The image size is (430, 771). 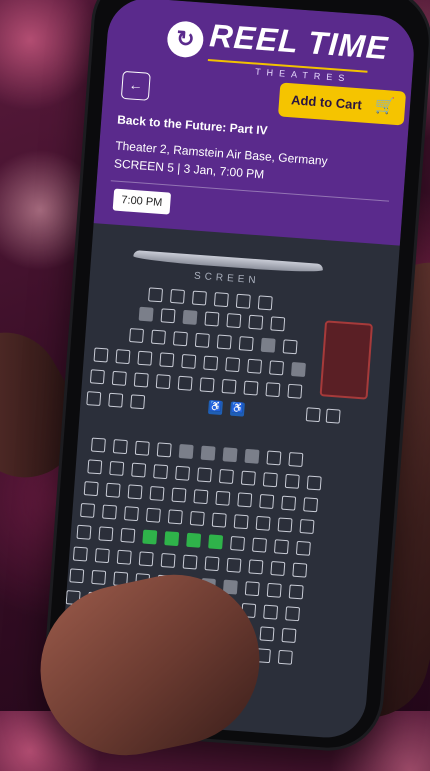 I want to click on back-button: ←, so click(x=135, y=85).